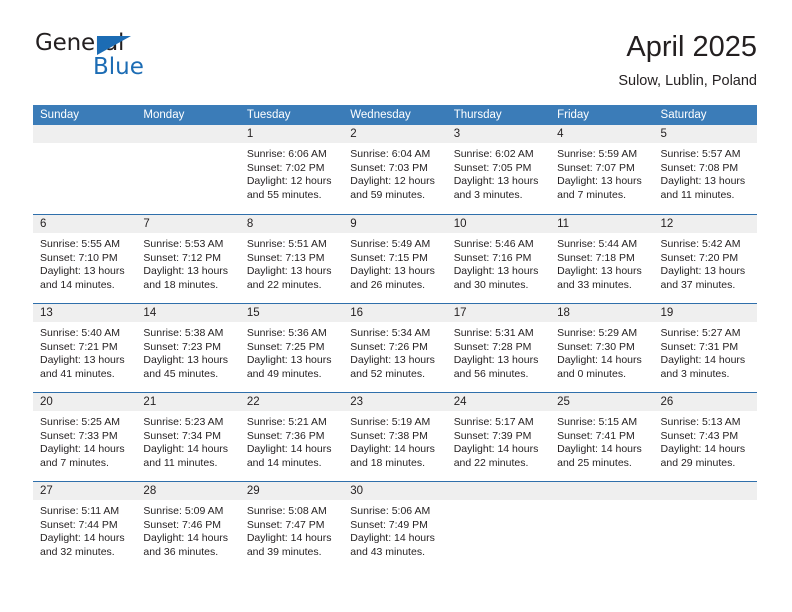  What do you see at coordinates (289, 278) in the screenshot?
I see `daylight-text: Daylight: 13 hours and 22 minutes.` at bounding box center [289, 278].